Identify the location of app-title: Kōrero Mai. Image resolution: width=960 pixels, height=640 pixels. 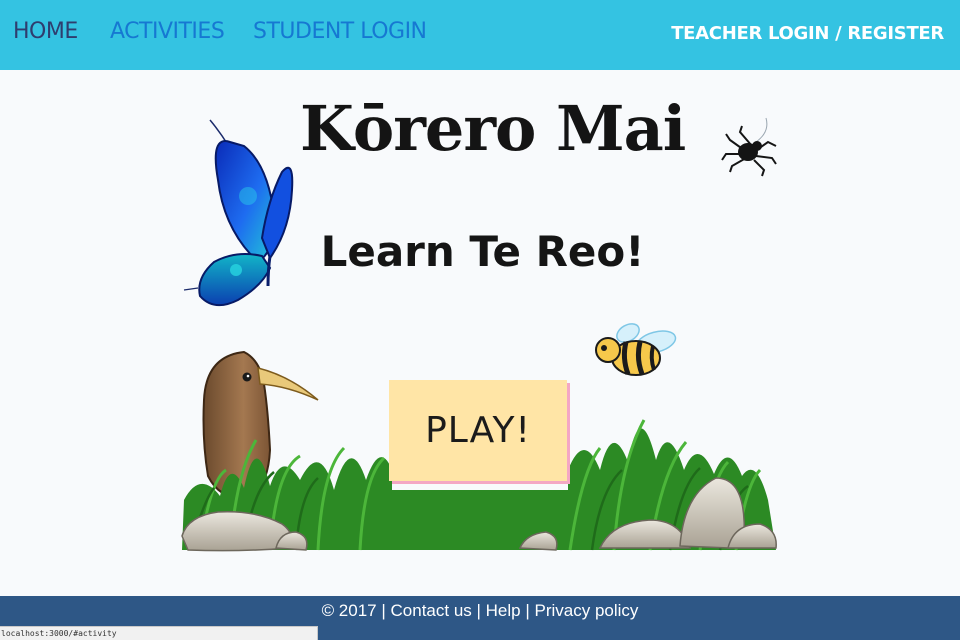
(493, 128).